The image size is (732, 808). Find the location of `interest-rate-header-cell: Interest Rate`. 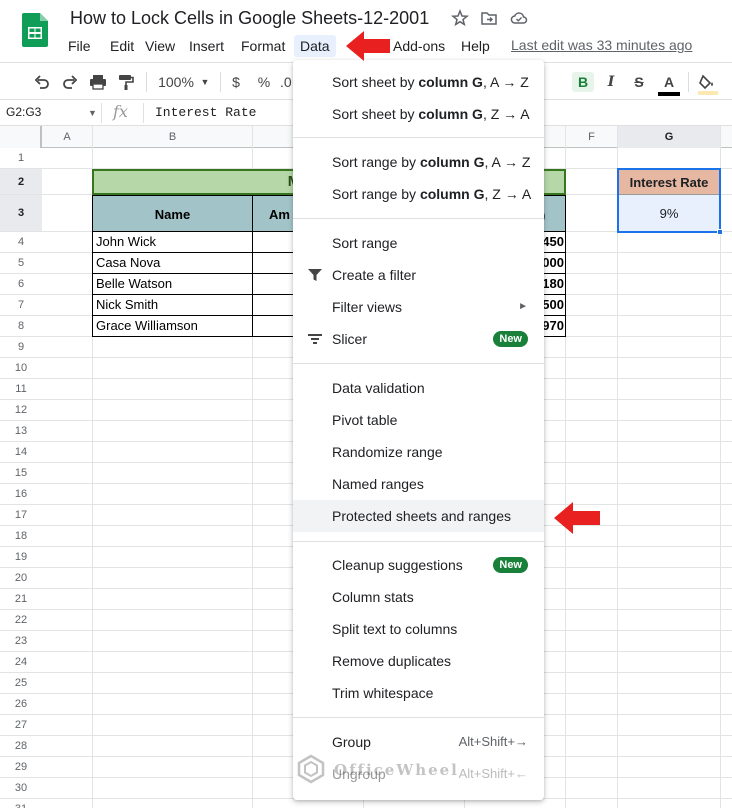

interest-rate-header-cell: Interest Rate is located at coordinates (669, 182).